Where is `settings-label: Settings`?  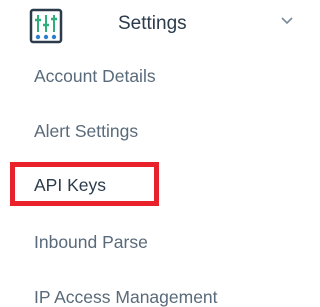 settings-label: Settings is located at coordinates (152, 23).